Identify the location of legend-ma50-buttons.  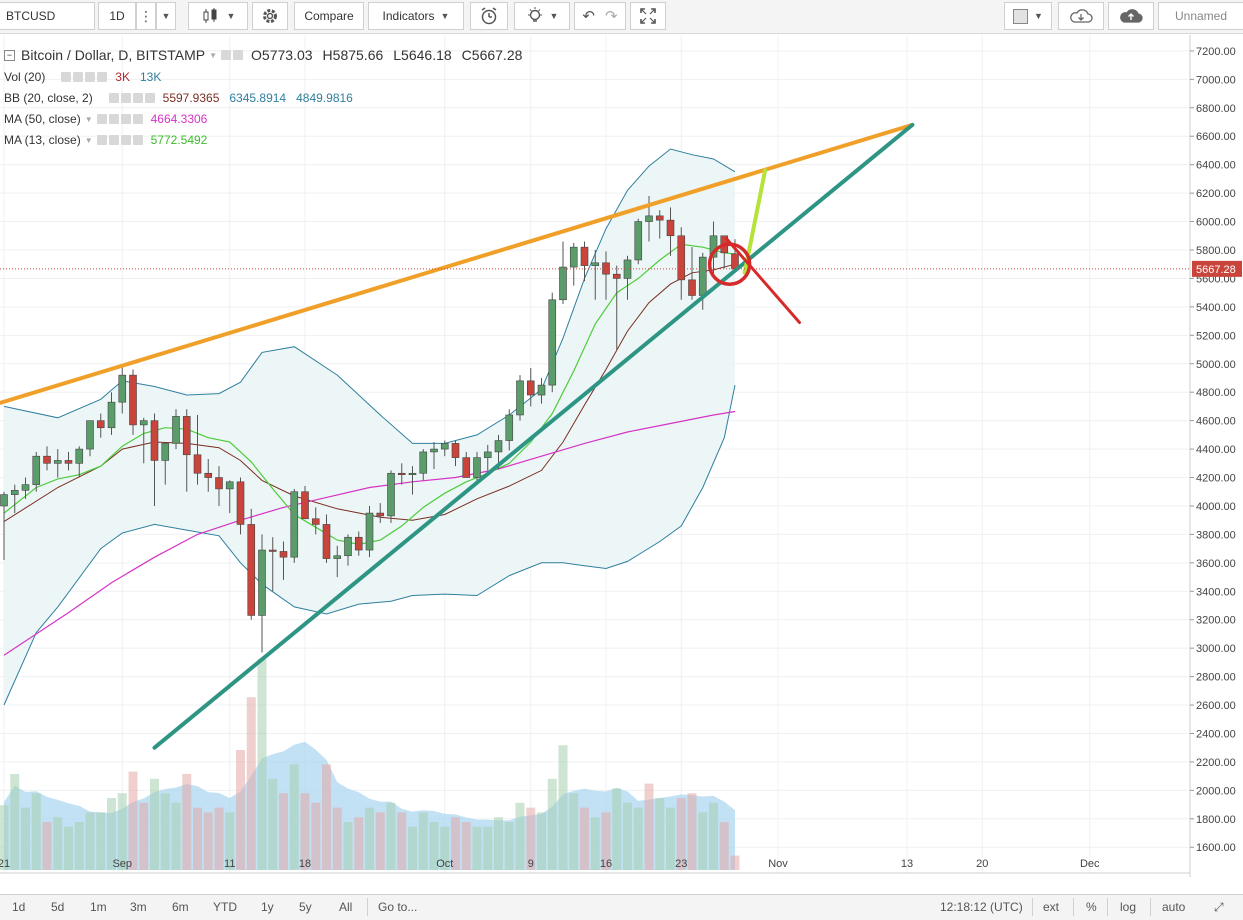
(119, 119).